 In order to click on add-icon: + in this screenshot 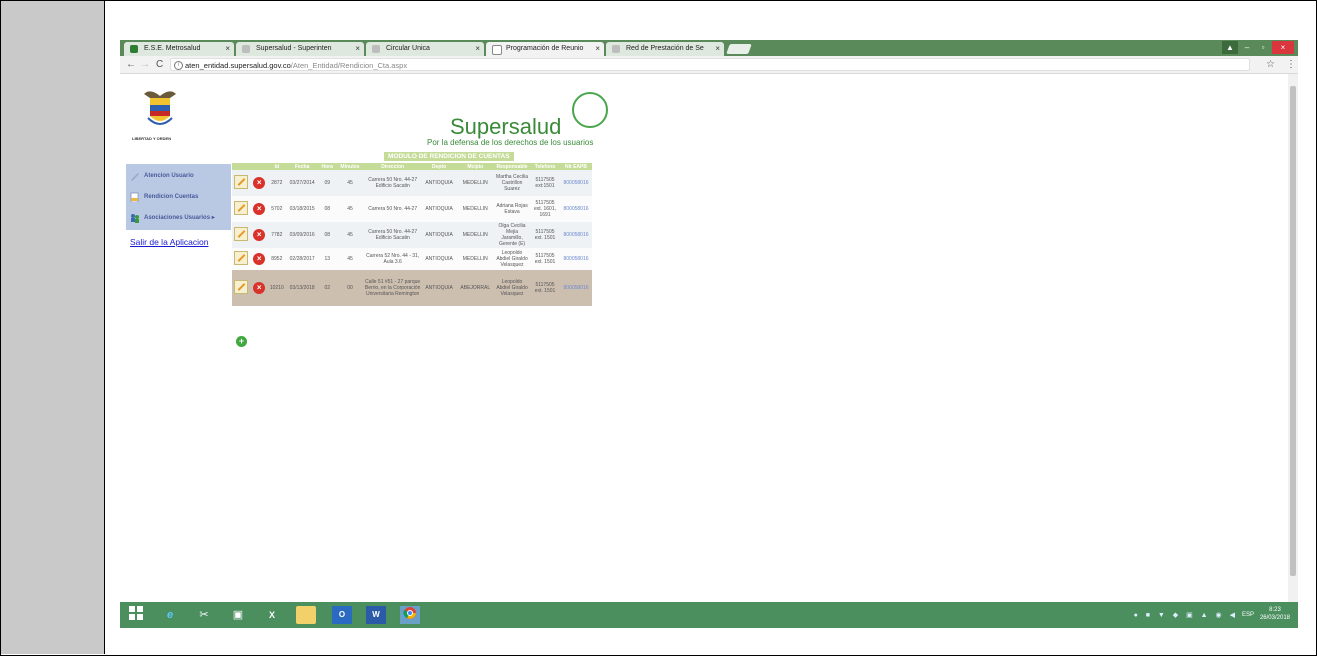, I will do `click(241, 341)`.